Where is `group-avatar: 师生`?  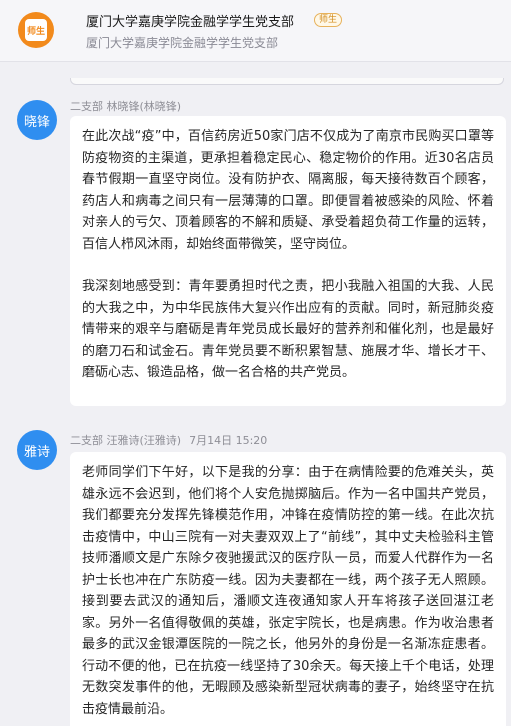
group-avatar: 师生 is located at coordinates (36, 30).